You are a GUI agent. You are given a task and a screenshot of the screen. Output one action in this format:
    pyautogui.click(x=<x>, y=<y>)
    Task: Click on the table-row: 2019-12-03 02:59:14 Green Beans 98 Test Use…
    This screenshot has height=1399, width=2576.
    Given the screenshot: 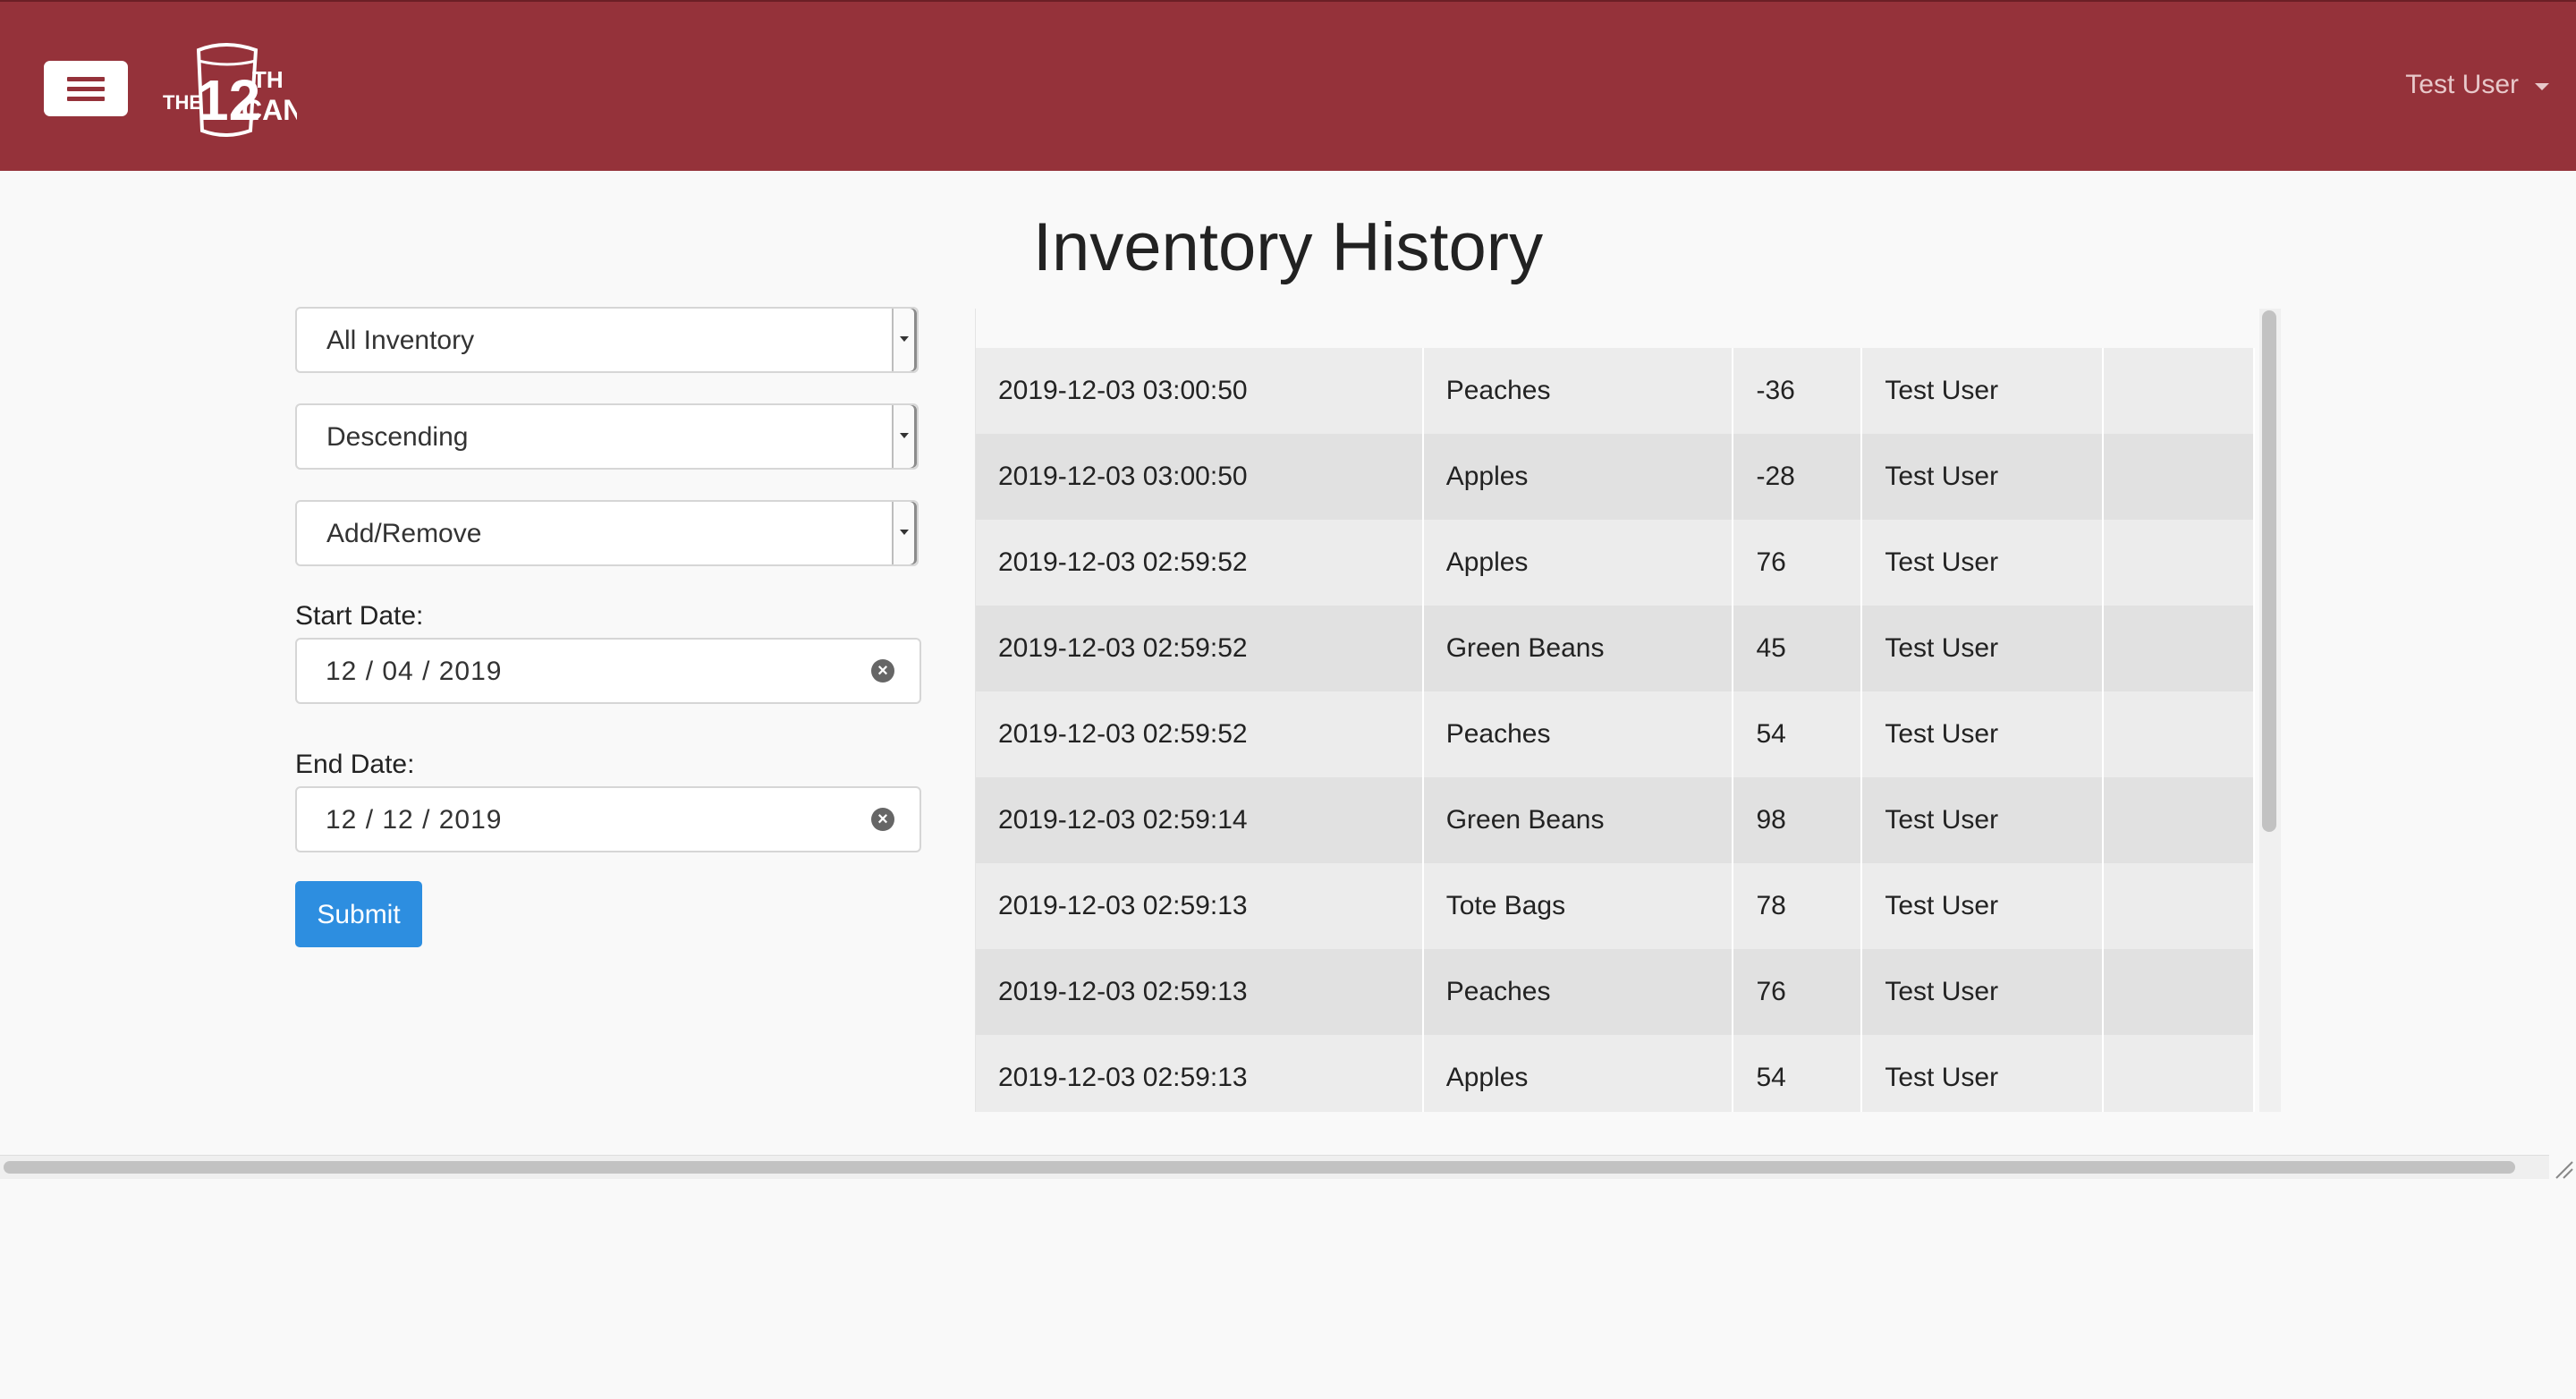 What is the action you would take?
    pyautogui.click(x=1615, y=820)
    